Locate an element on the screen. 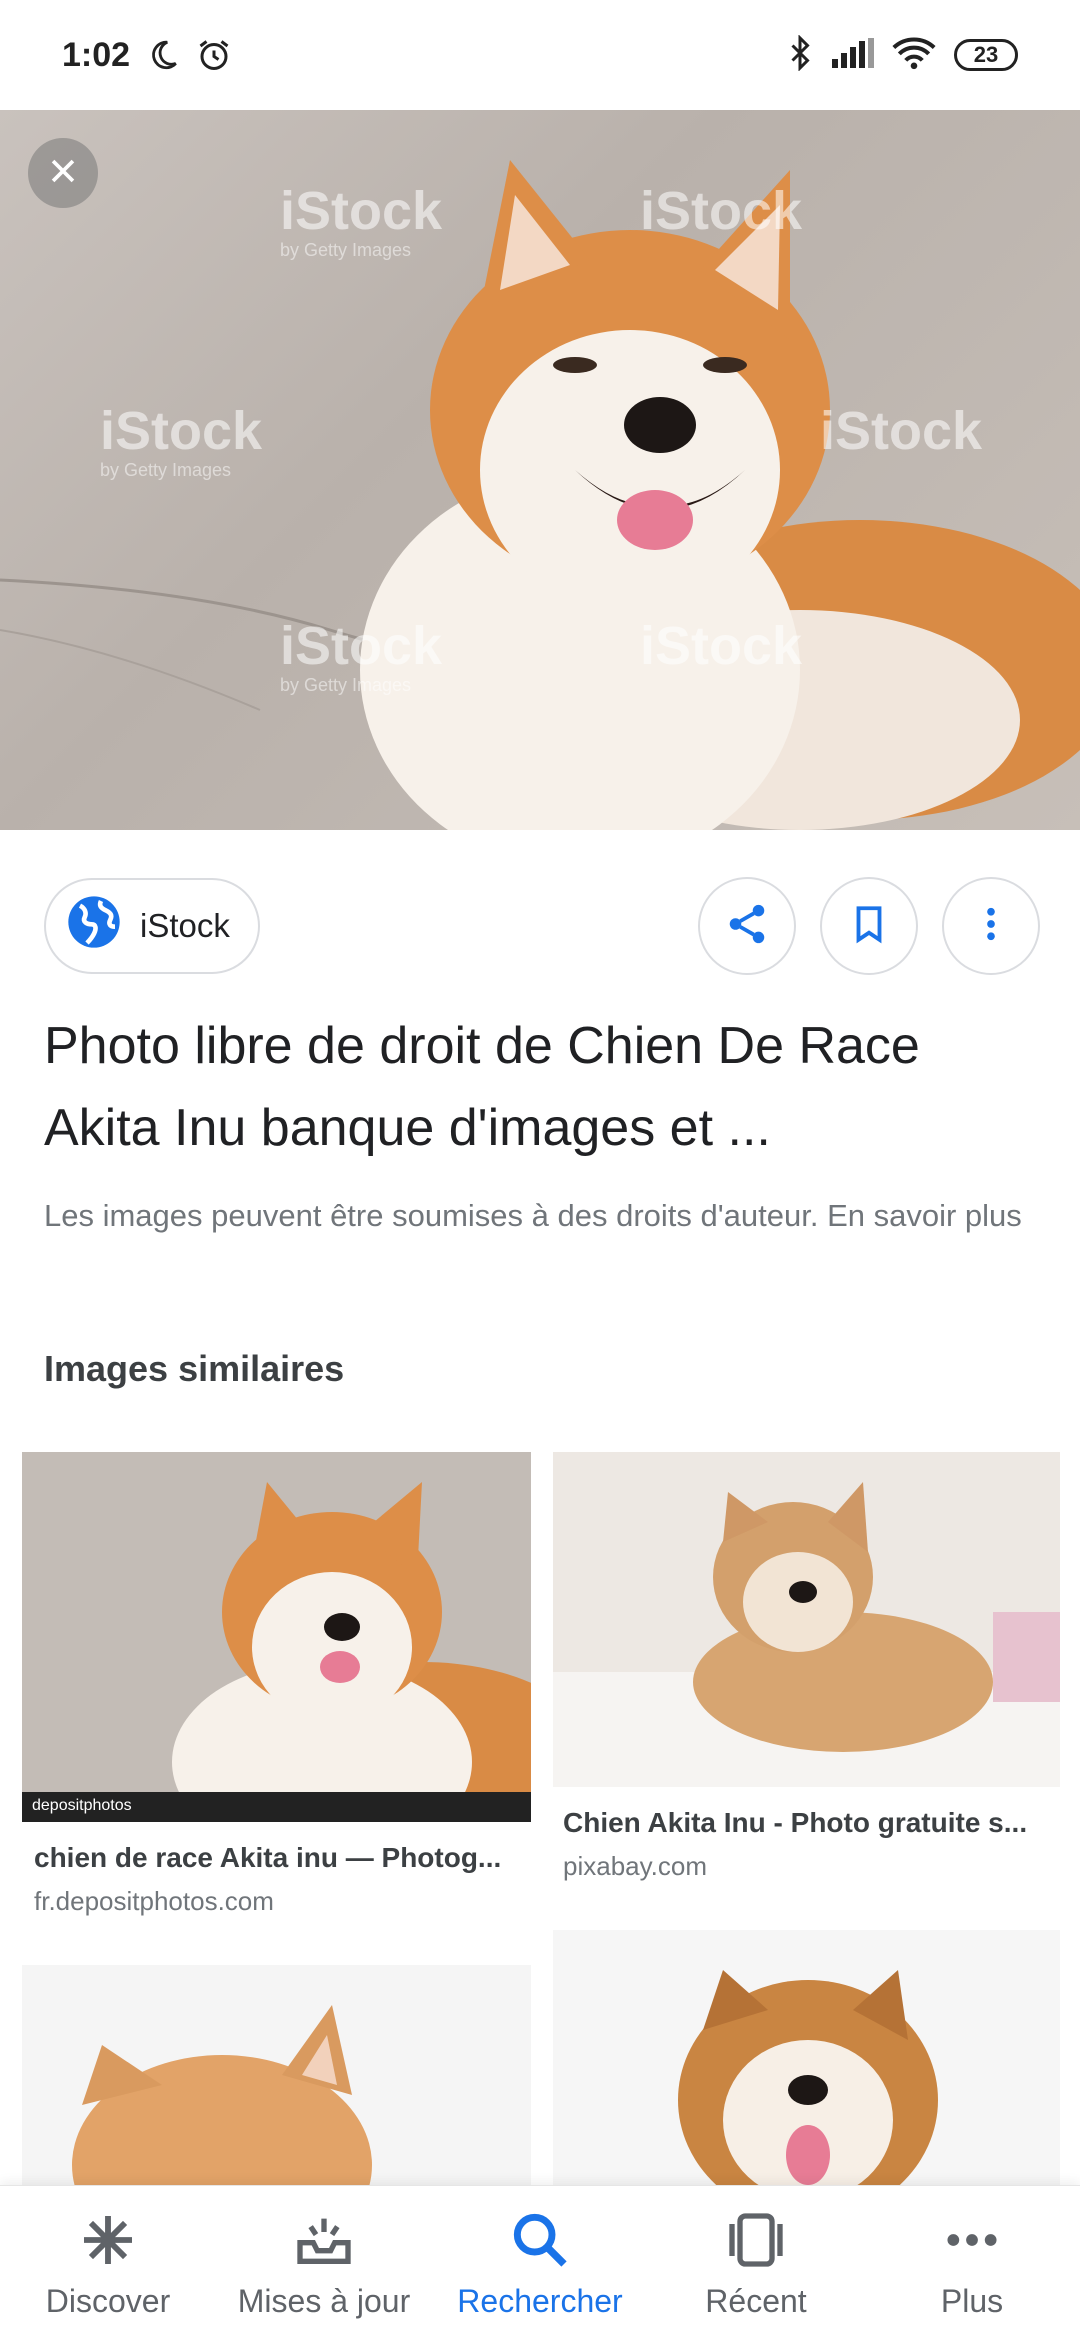 The width and height of the screenshot is (1080, 2340). bluetooth-icon is located at coordinates (800, 54).